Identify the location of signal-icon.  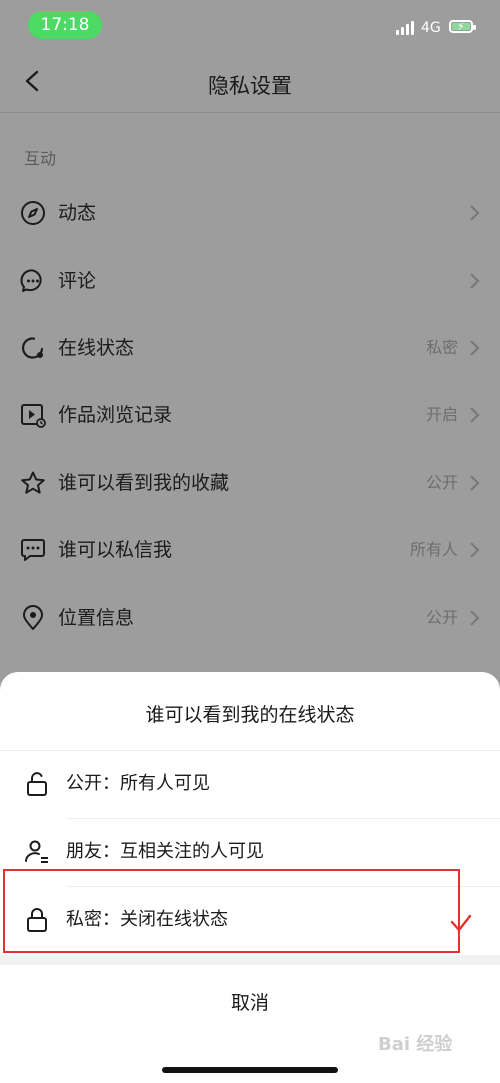
(406, 28).